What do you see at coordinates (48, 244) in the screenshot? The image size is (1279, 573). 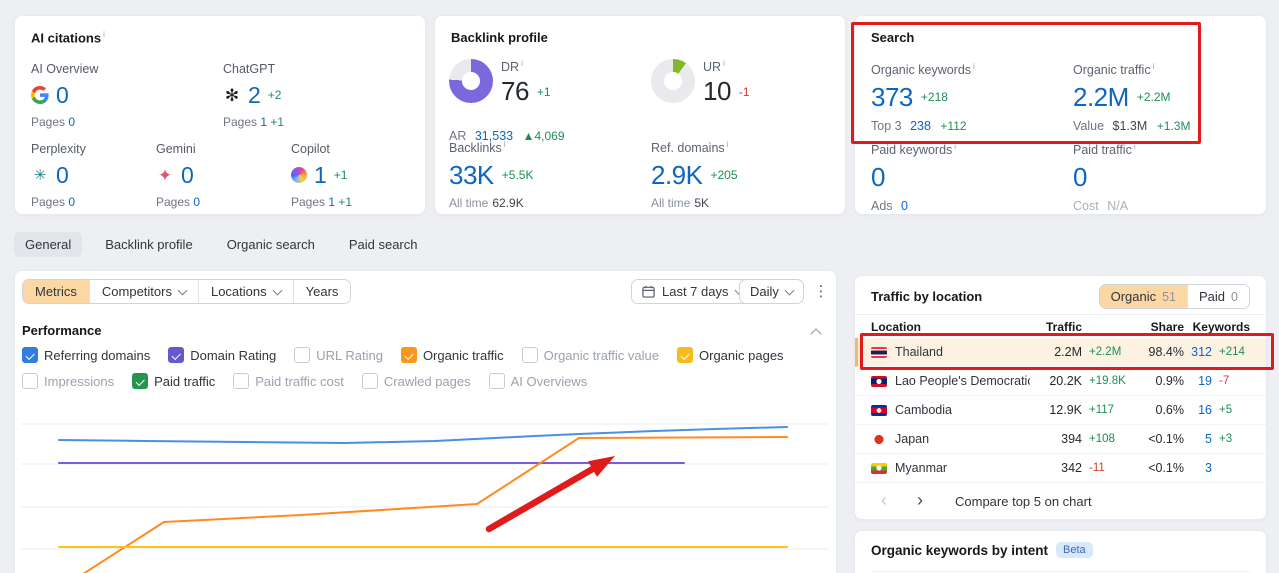 I see `tab-general: General` at bounding box center [48, 244].